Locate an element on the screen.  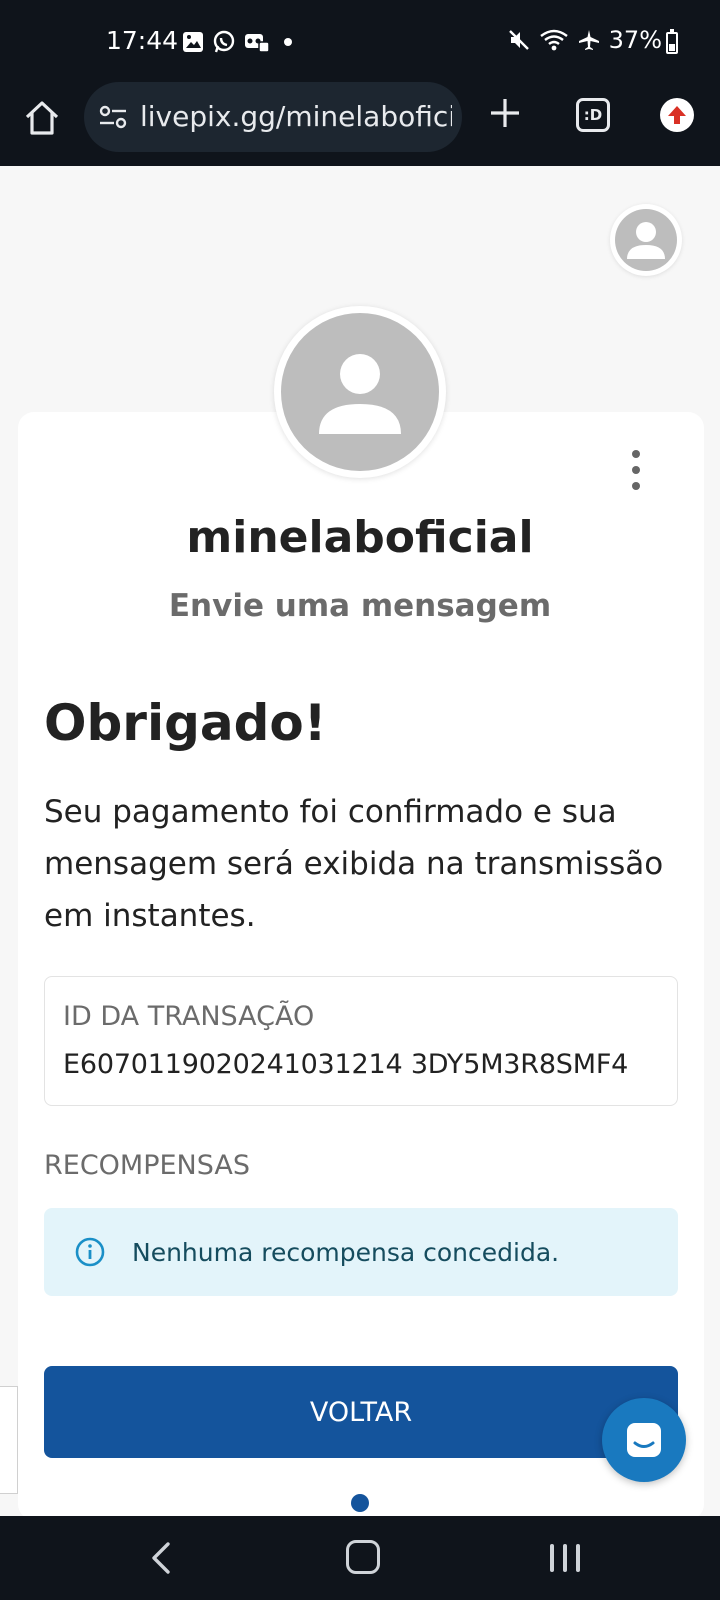
rewards-alert: Nenhuma recompensa concedida. is located at coordinates (361, 1252).